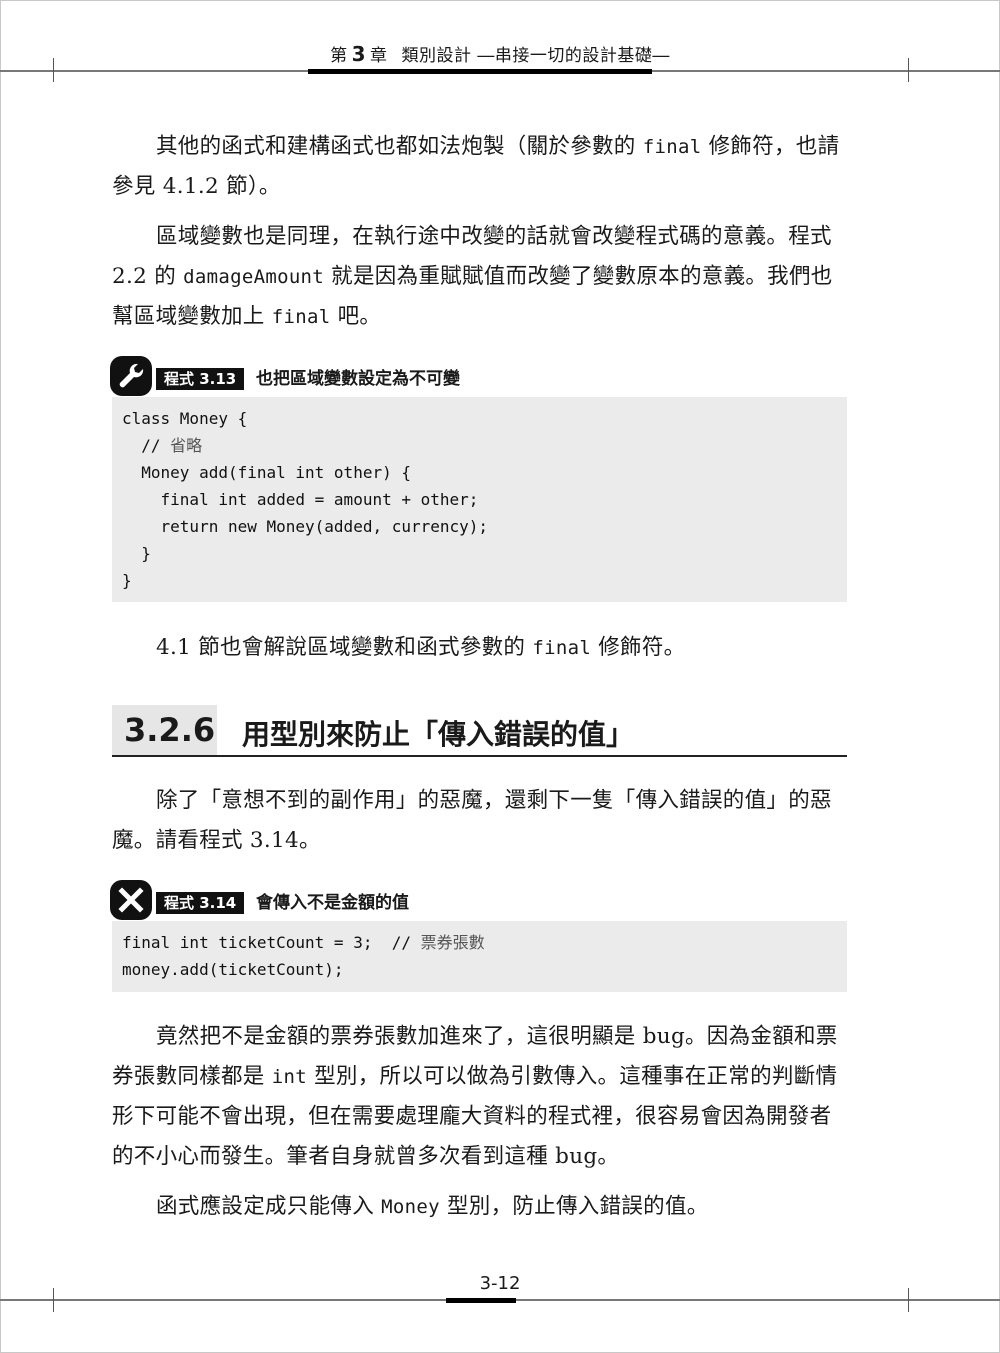  Describe the element at coordinates (535, 56) in the screenshot. I see `chapter-title: 類別設計 ―串接一切的設計基礎―` at that location.